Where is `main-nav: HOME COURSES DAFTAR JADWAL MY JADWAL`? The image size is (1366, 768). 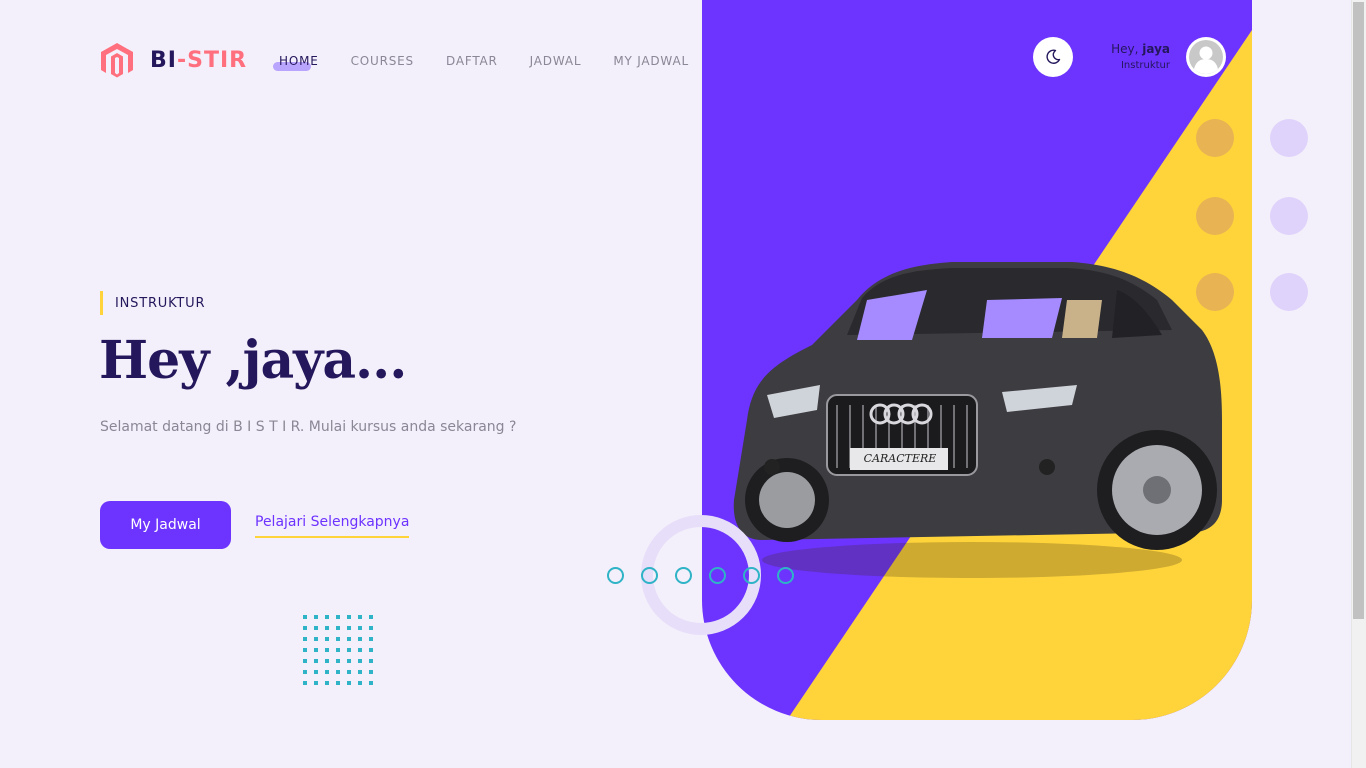 main-nav: HOME COURSES DAFTAR JADWAL MY JADWAL is located at coordinates (497, 62).